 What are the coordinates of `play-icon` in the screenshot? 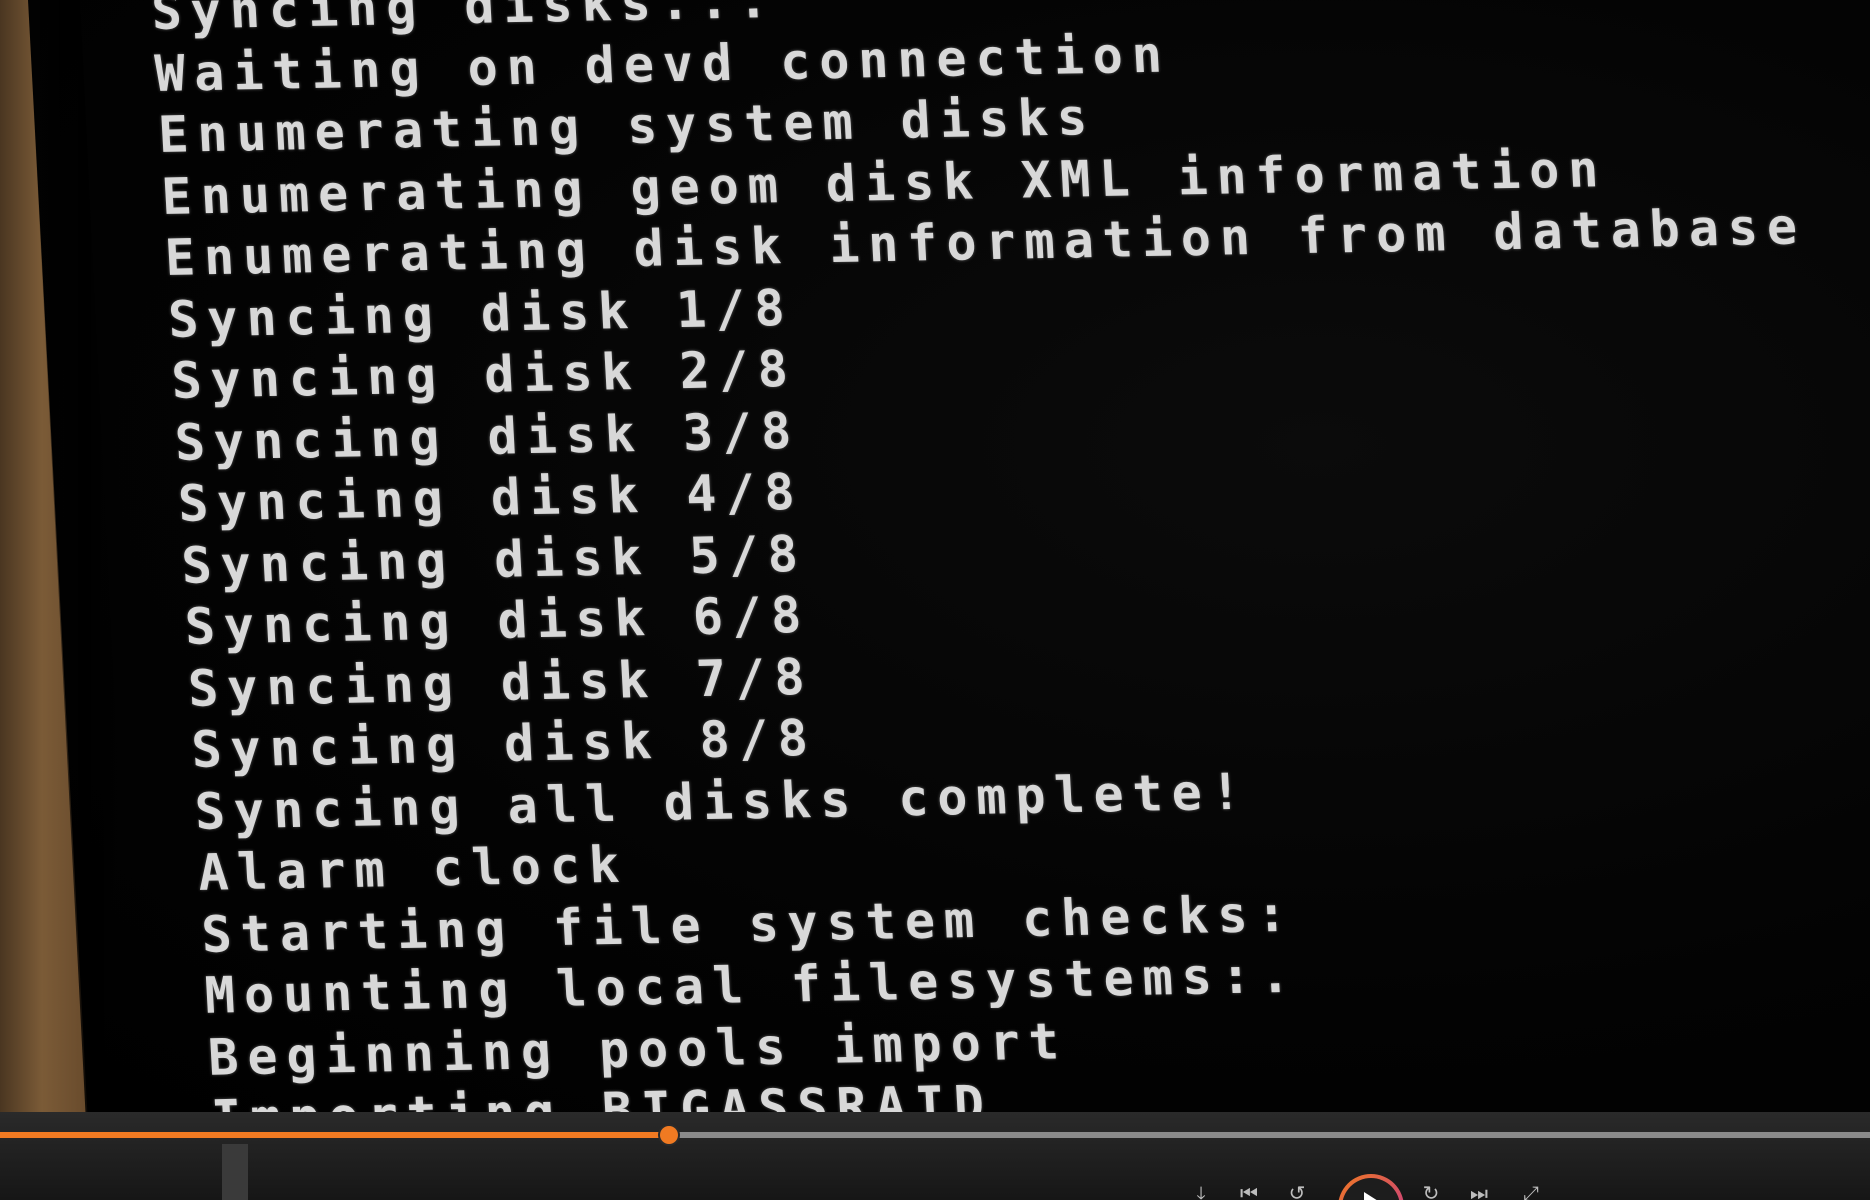 It's located at (1375, 1196).